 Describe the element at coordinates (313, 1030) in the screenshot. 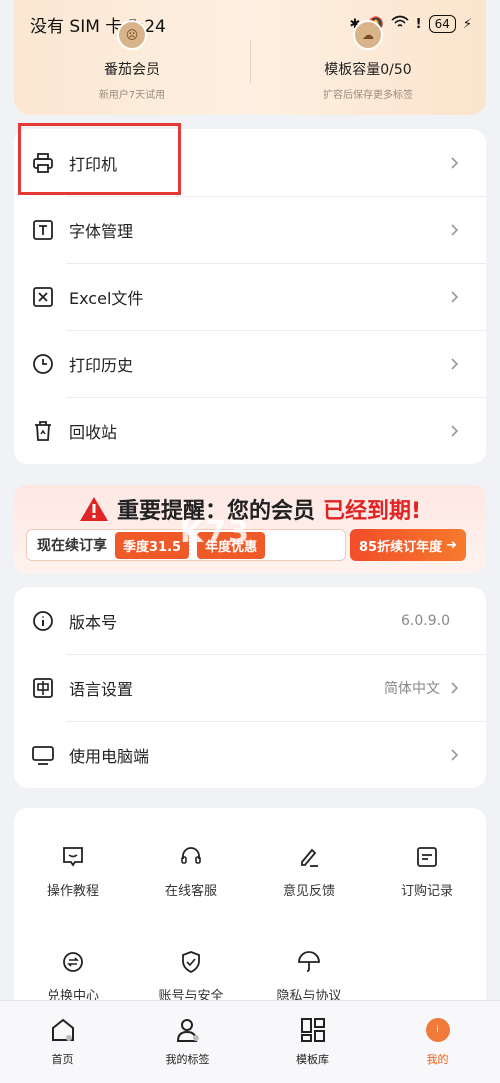

I see `template-icon` at that location.